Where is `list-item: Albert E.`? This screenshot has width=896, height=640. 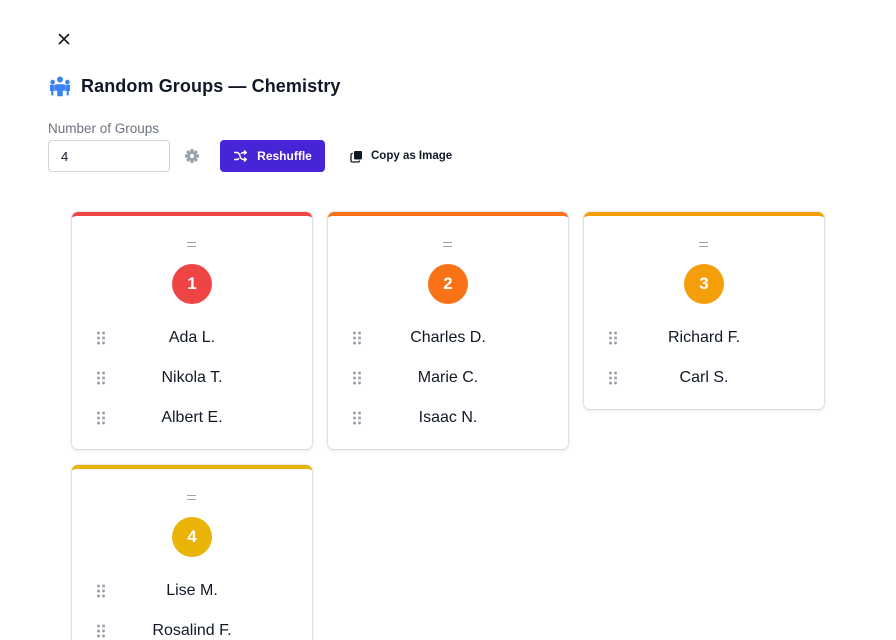
list-item: Albert E. is located at coordinates (192, 418).